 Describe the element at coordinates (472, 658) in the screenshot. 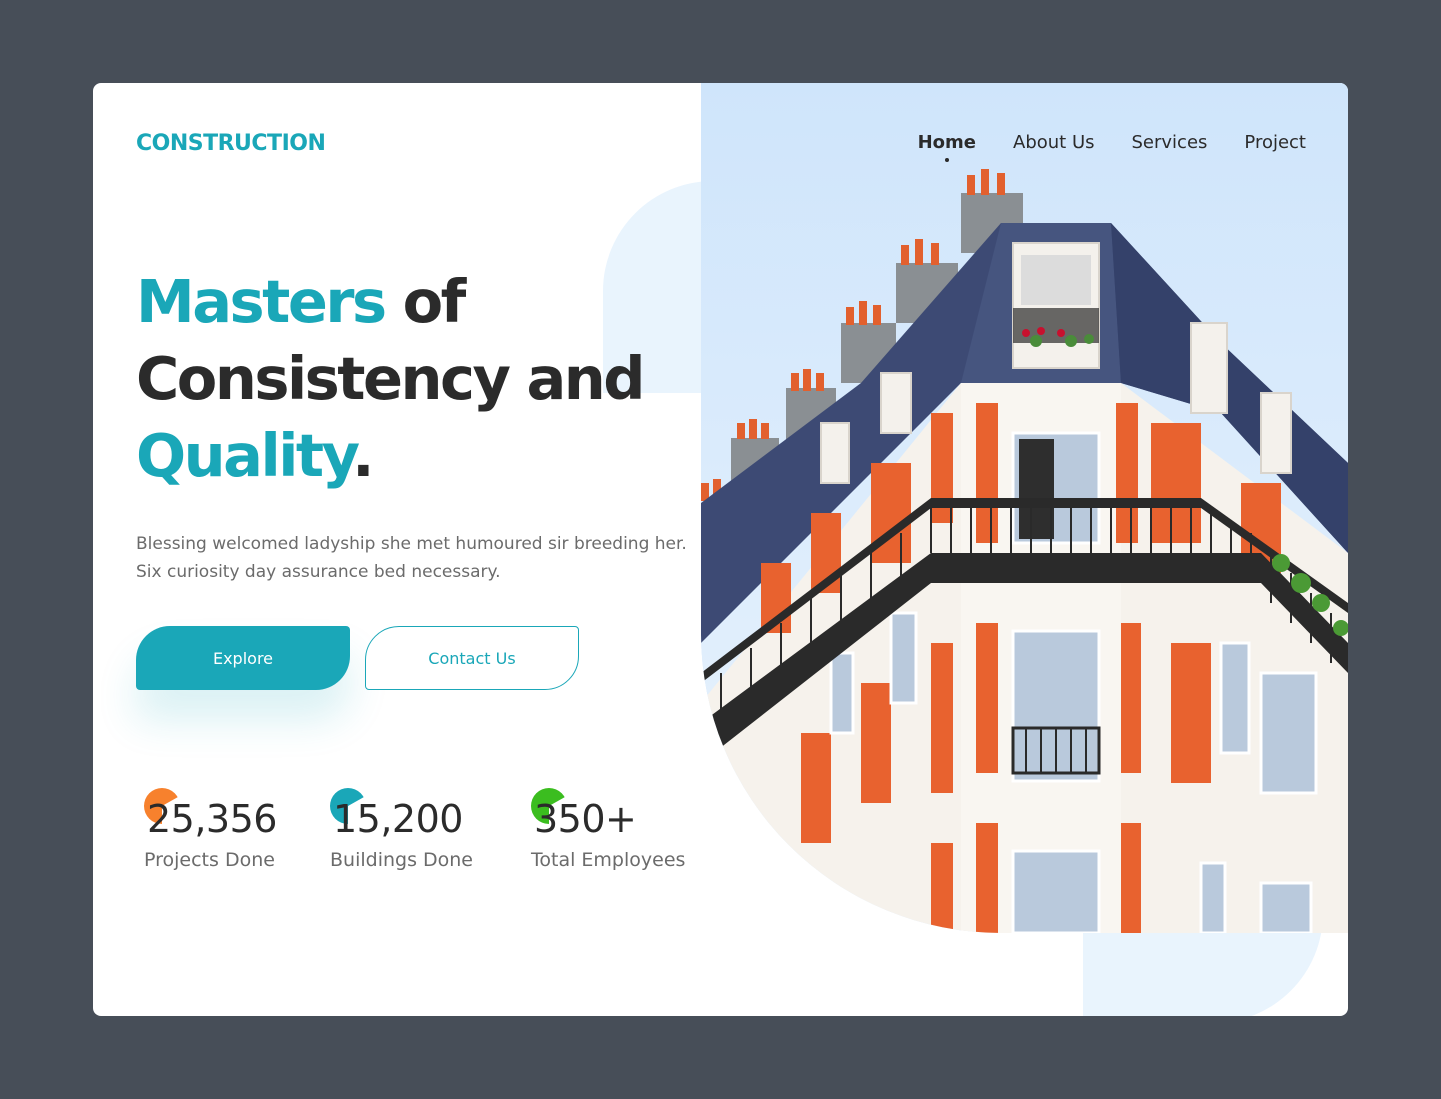

I see `contact-us-button: Contact Us` at that location.